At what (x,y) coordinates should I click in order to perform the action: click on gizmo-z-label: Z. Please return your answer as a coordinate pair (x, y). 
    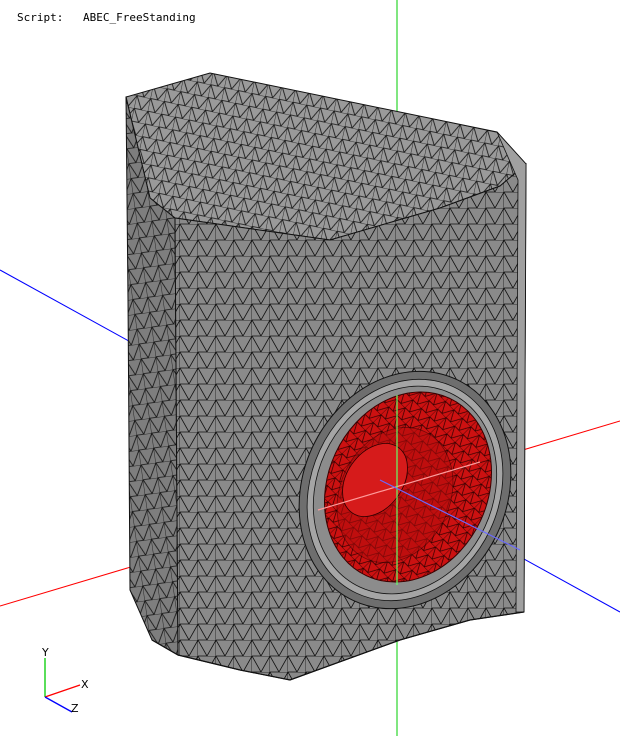
    Looking at the image, I should click on (75, 708).